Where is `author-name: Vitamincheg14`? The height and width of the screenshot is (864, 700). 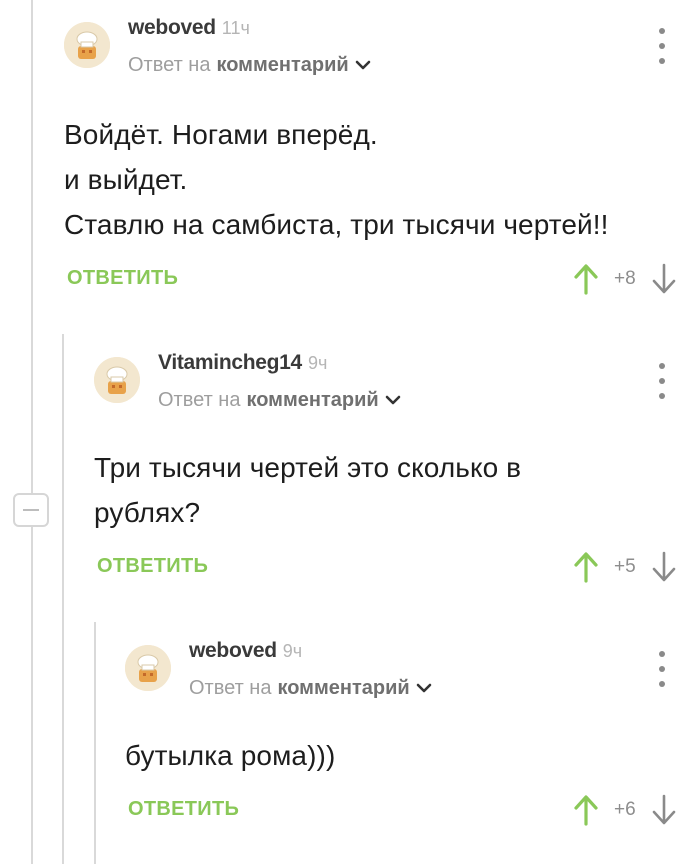 author-name: Vitamincheg14 is located at coordinates (230, 362).